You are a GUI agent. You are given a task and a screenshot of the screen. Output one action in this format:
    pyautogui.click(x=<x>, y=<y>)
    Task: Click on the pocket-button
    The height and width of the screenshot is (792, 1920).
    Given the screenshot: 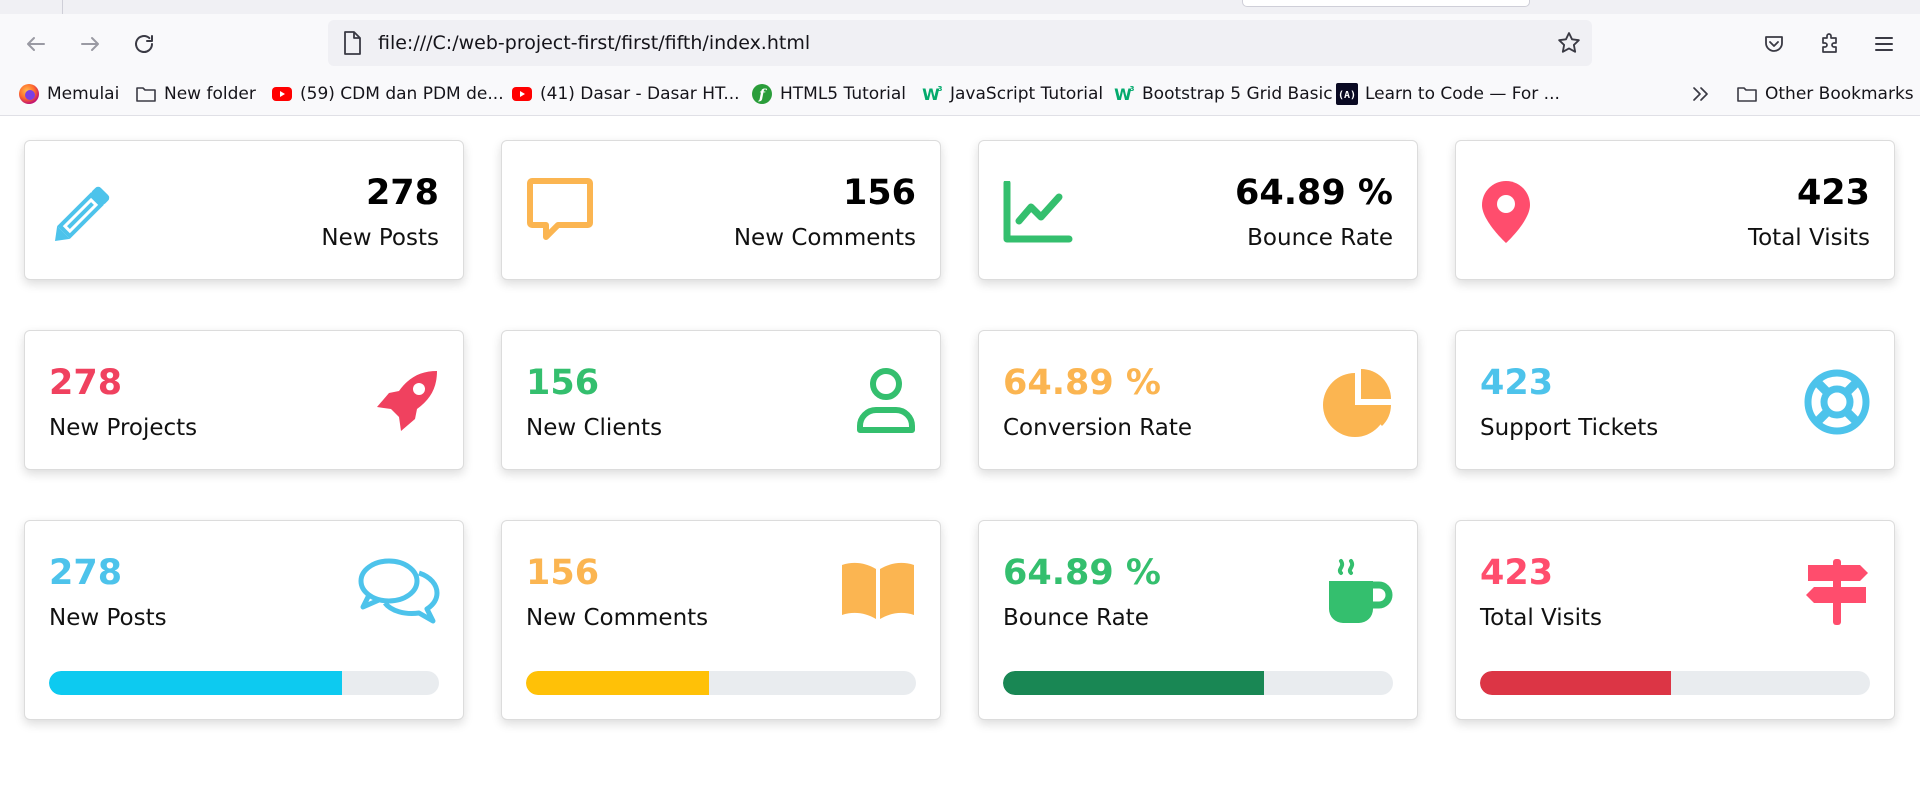 What is the action you would take?
    pyautogui.click(x=1774, y=44)
    